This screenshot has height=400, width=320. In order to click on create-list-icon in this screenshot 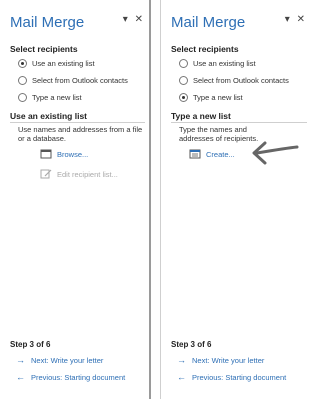, I will do `click(195, 154)`.